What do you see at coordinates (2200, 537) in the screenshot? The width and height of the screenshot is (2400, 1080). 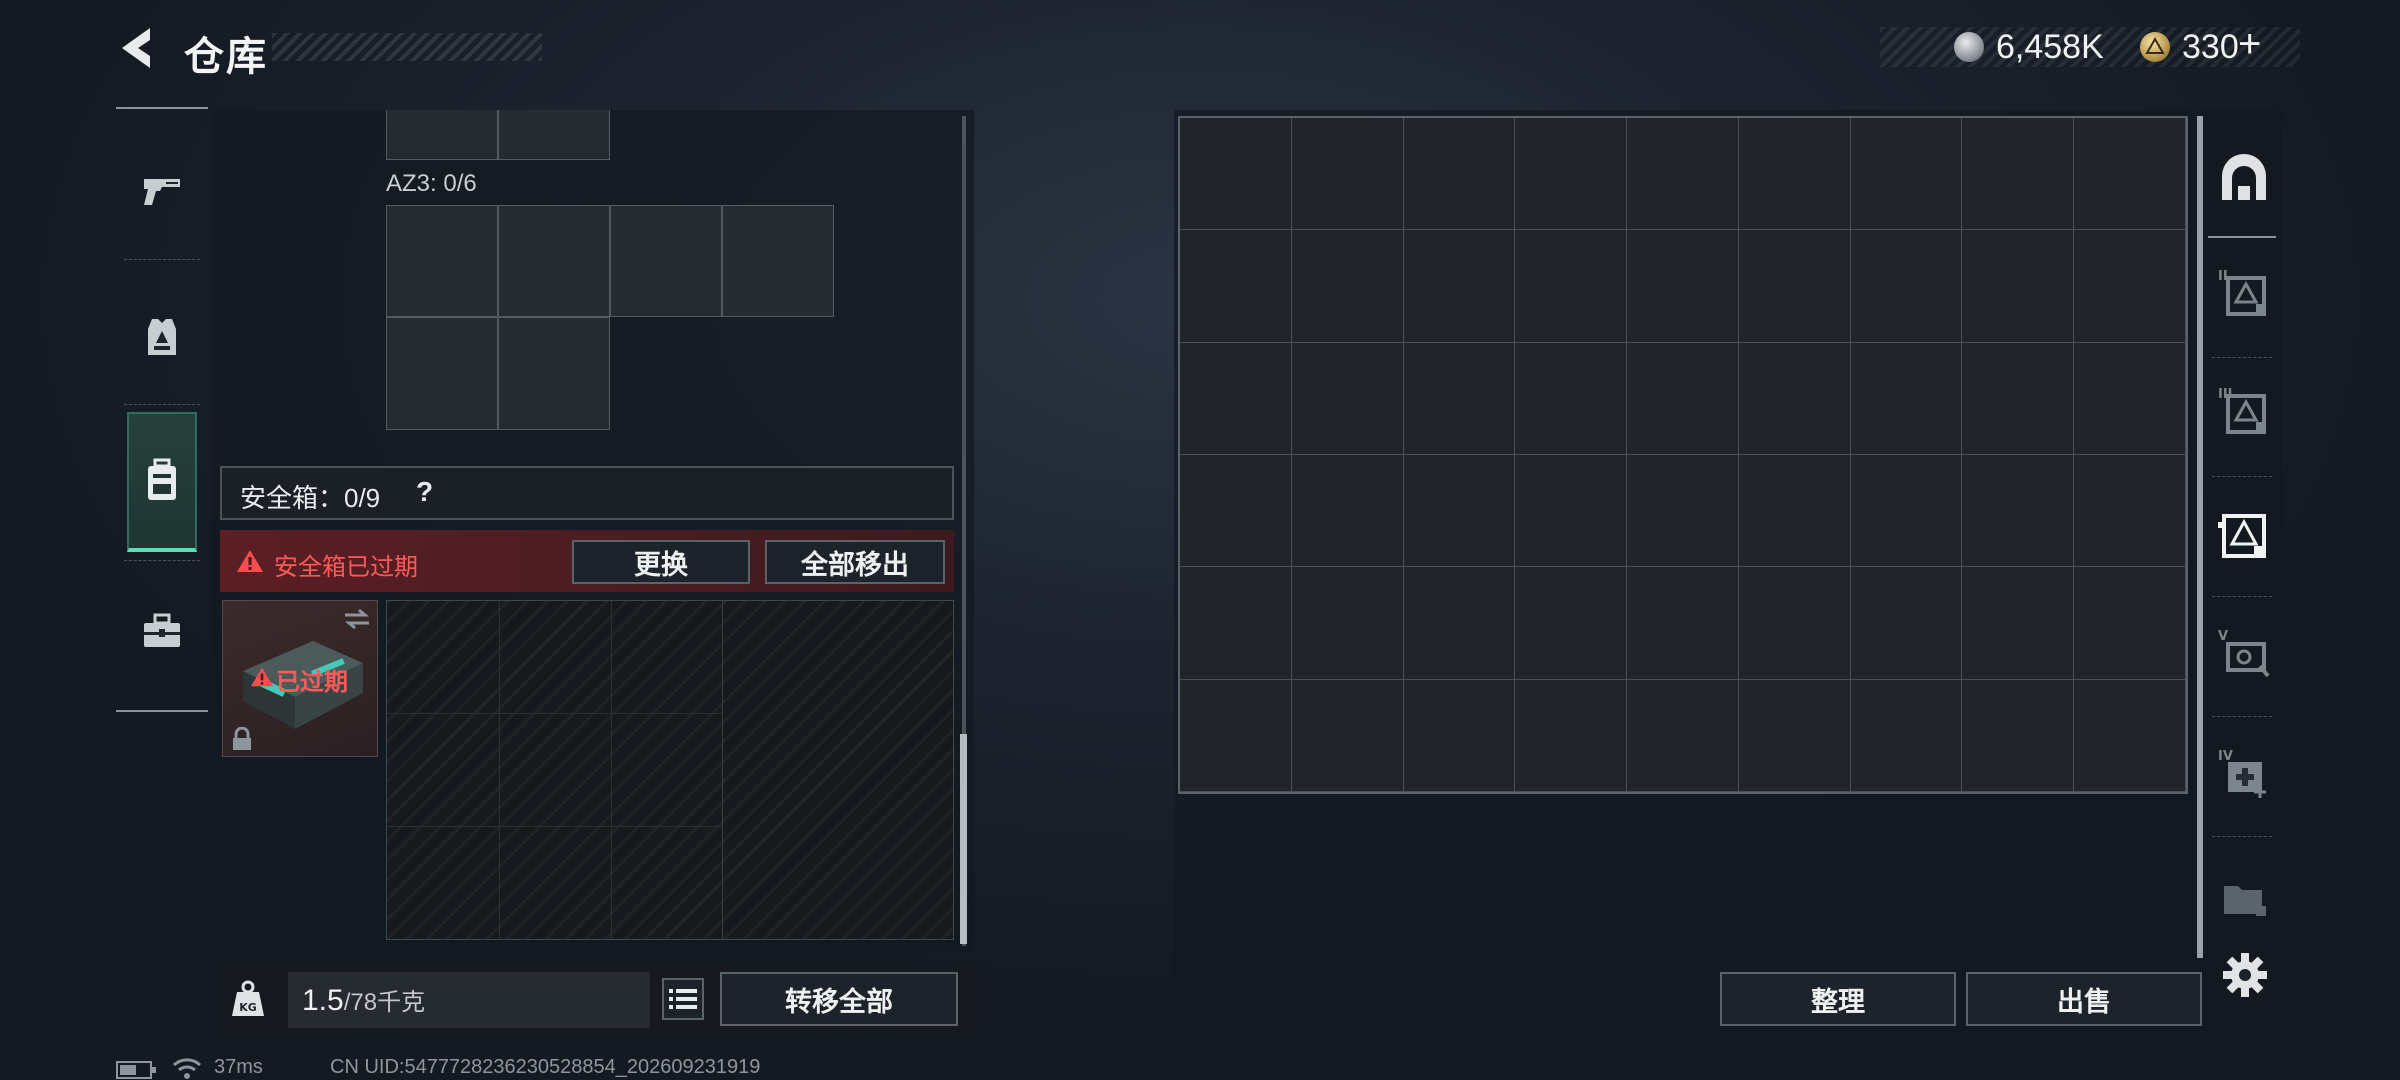 I see `stash-tab-scrollbar-thumb` at bounding box center [2200, 537].